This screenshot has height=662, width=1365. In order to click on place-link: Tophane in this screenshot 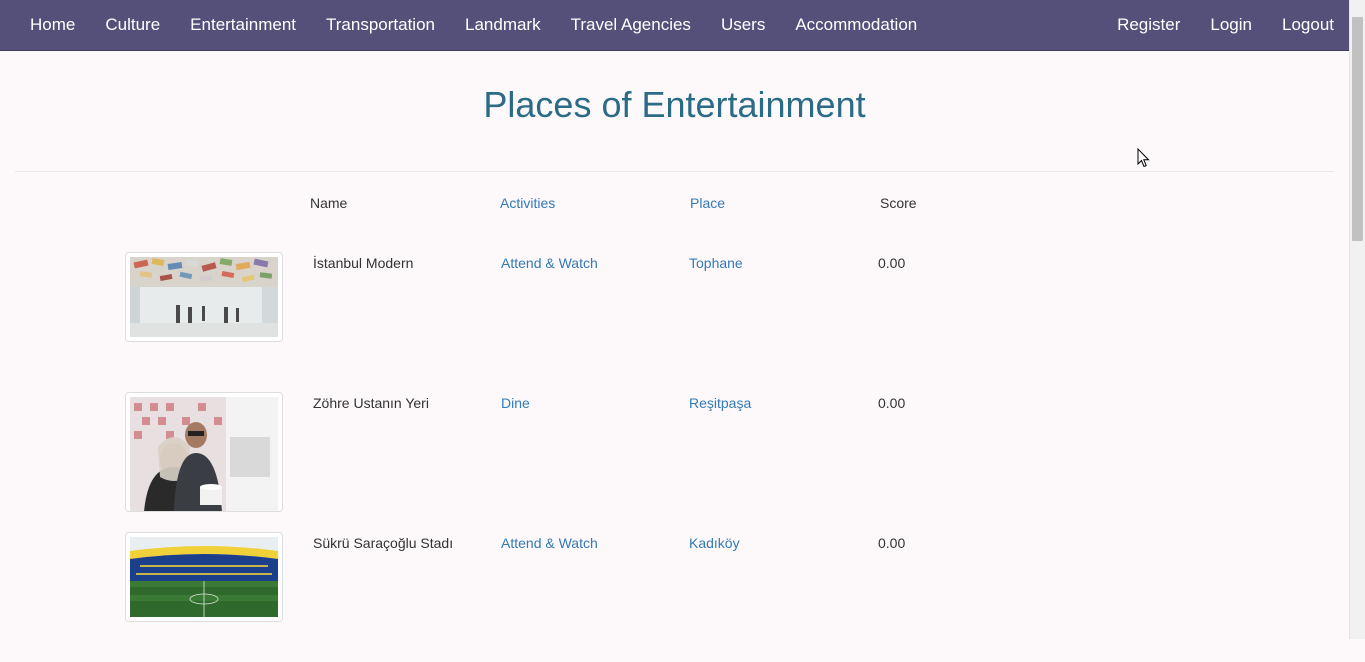, I will do `click(716, 263)`.